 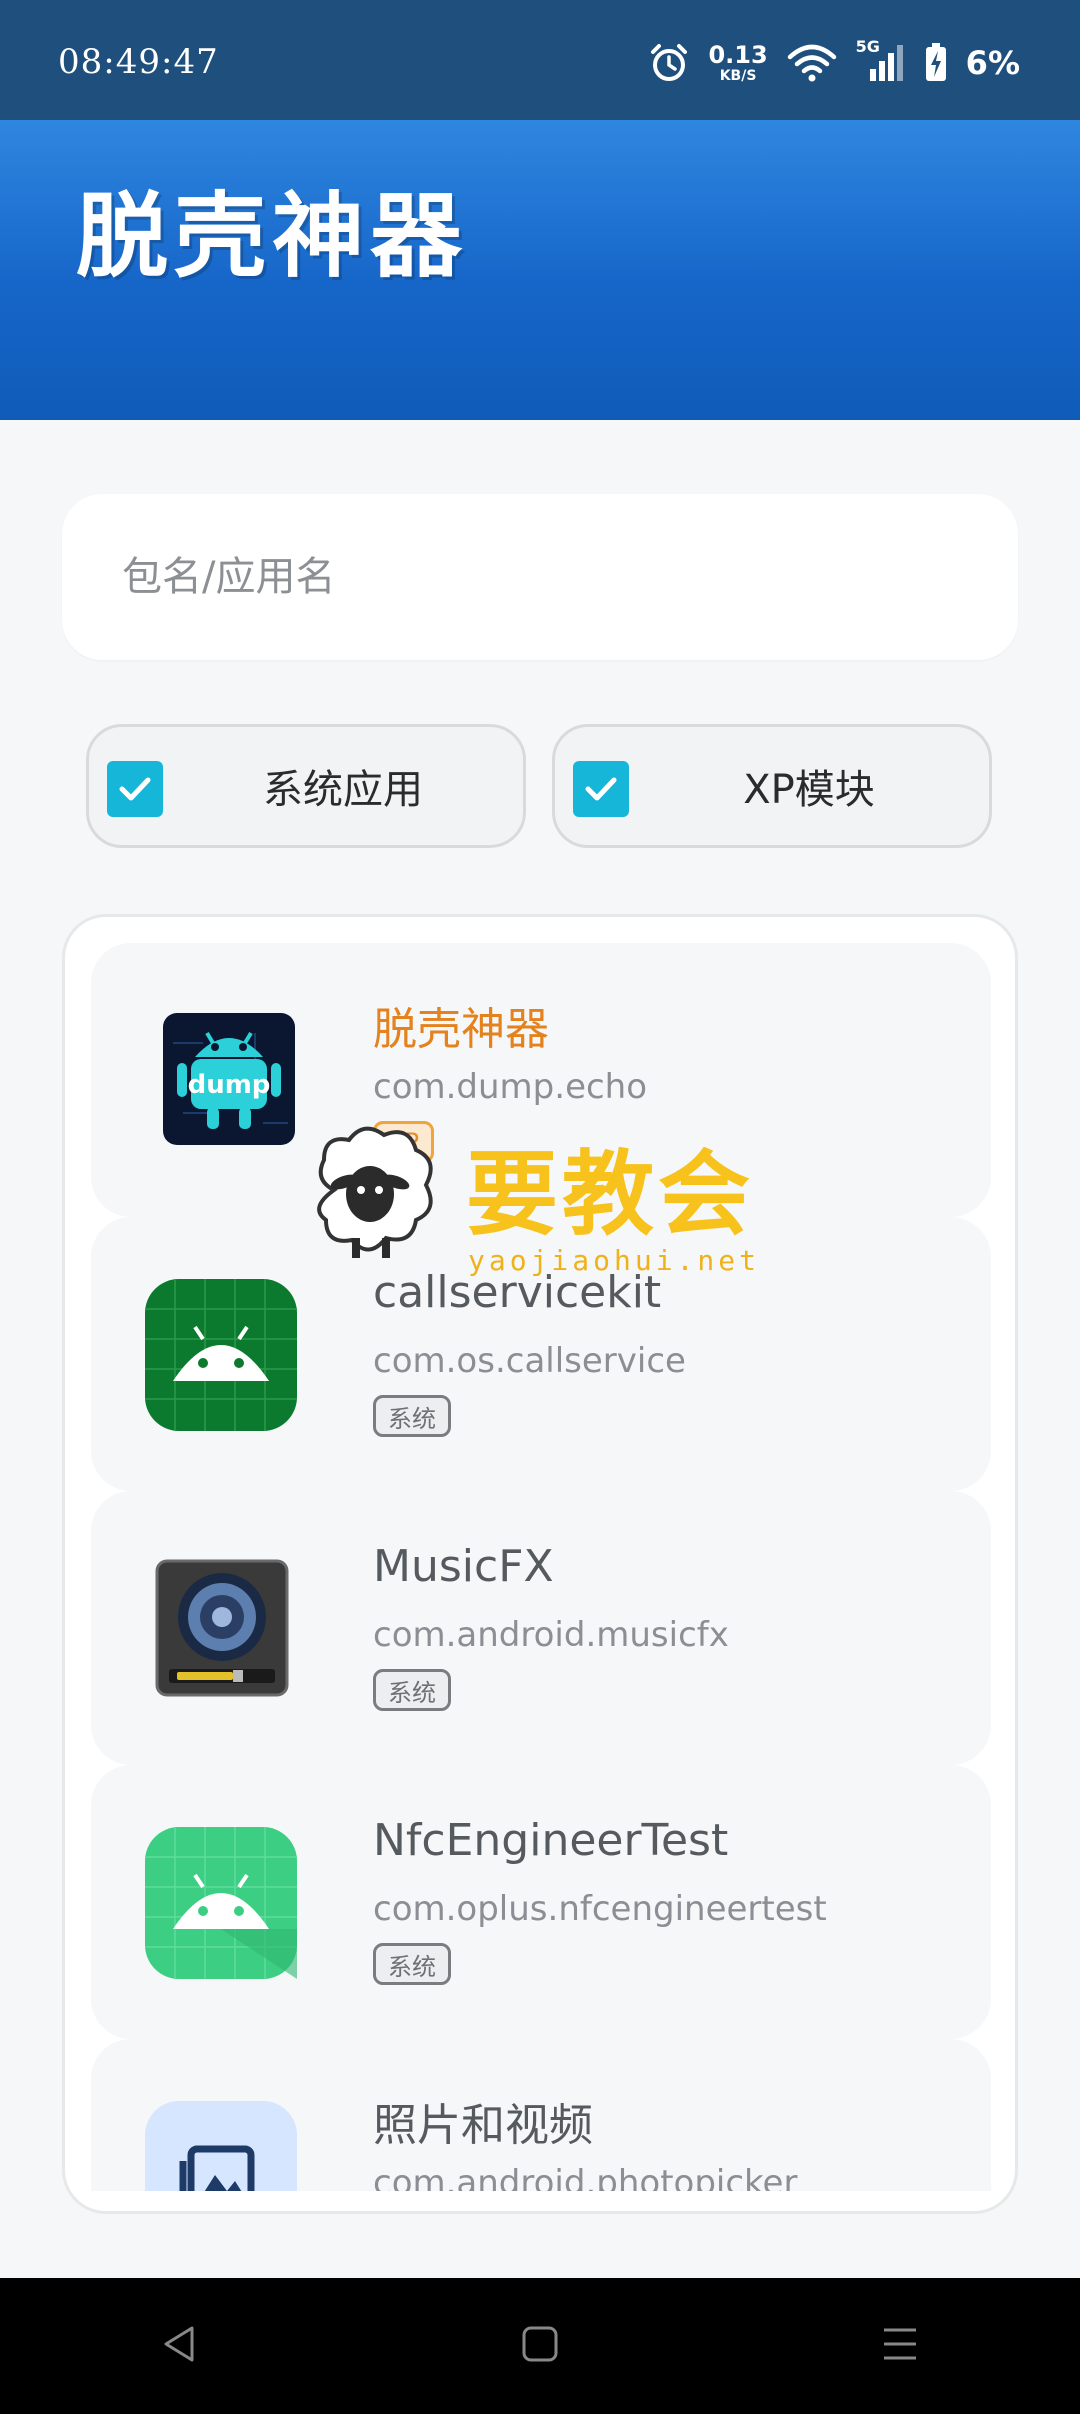 I want to click on app-package: com.dump.echo, so click(x=510, y=1087).